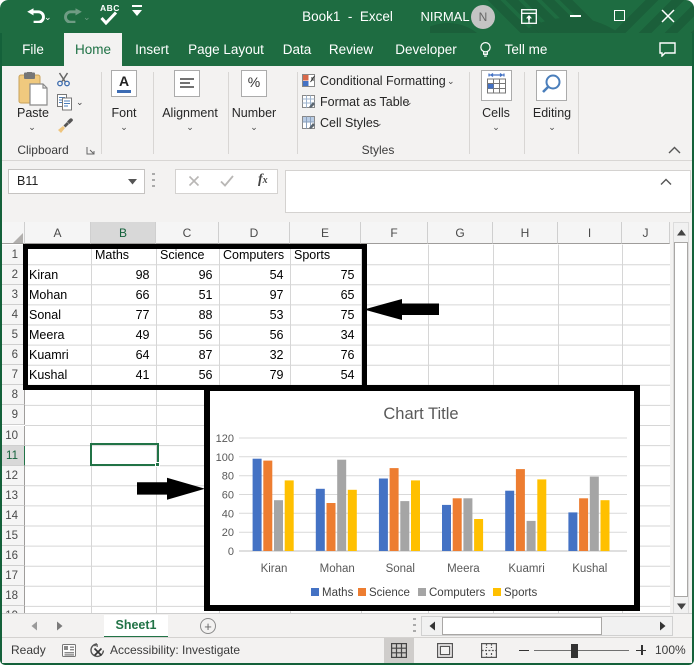 This screenshot has height=667, width=695. Describe the element at coordinates (225, 458) in the screenshot. I see `svg-text: 100` at that location.